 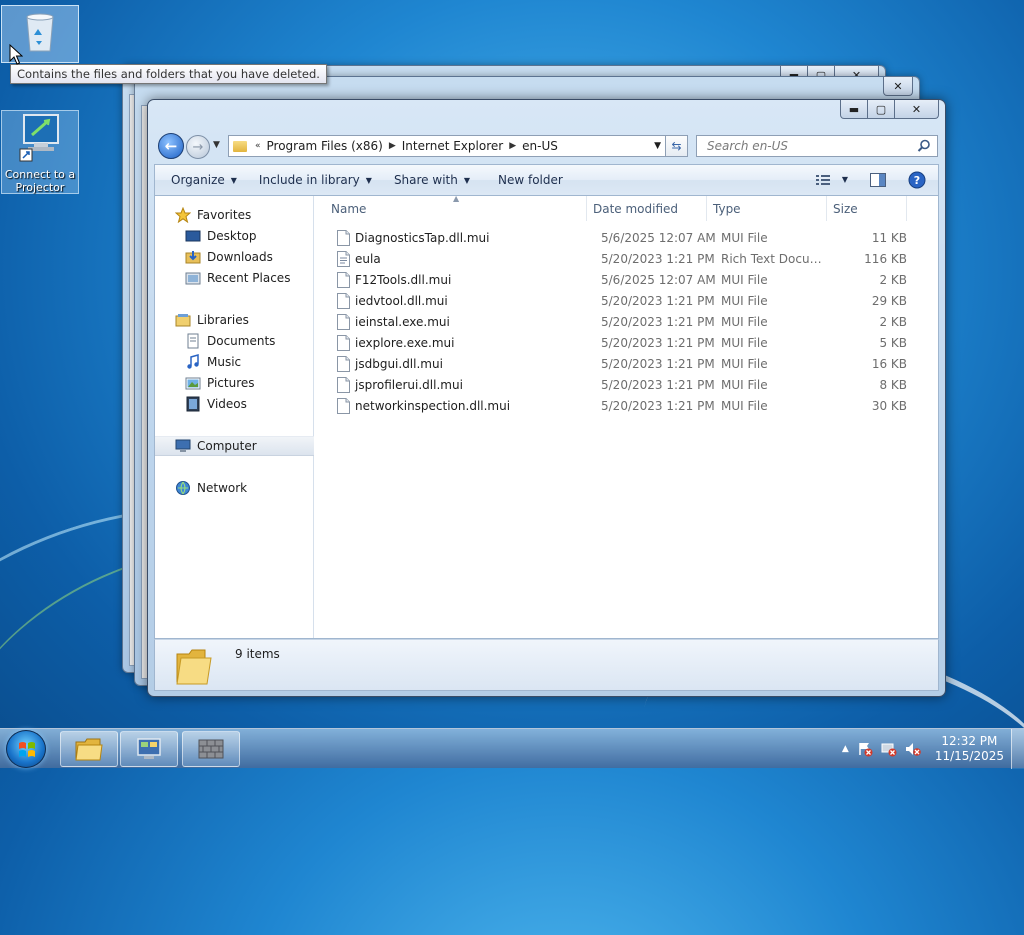 I want to click on clock: 12:32 PM 11/15/2025, so click(x=969, y=749).